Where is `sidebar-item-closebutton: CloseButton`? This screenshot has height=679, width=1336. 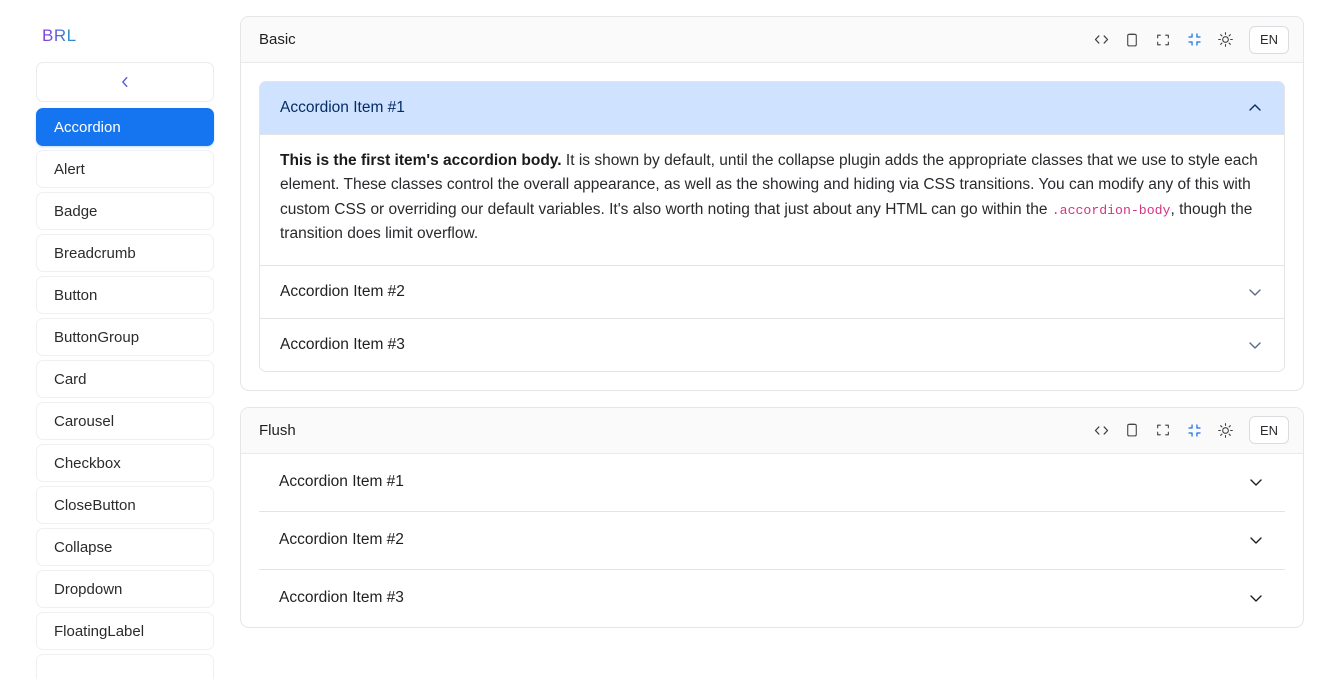 sidebar-item-closebutton: CloseButton is located at coordinates (125, 505).